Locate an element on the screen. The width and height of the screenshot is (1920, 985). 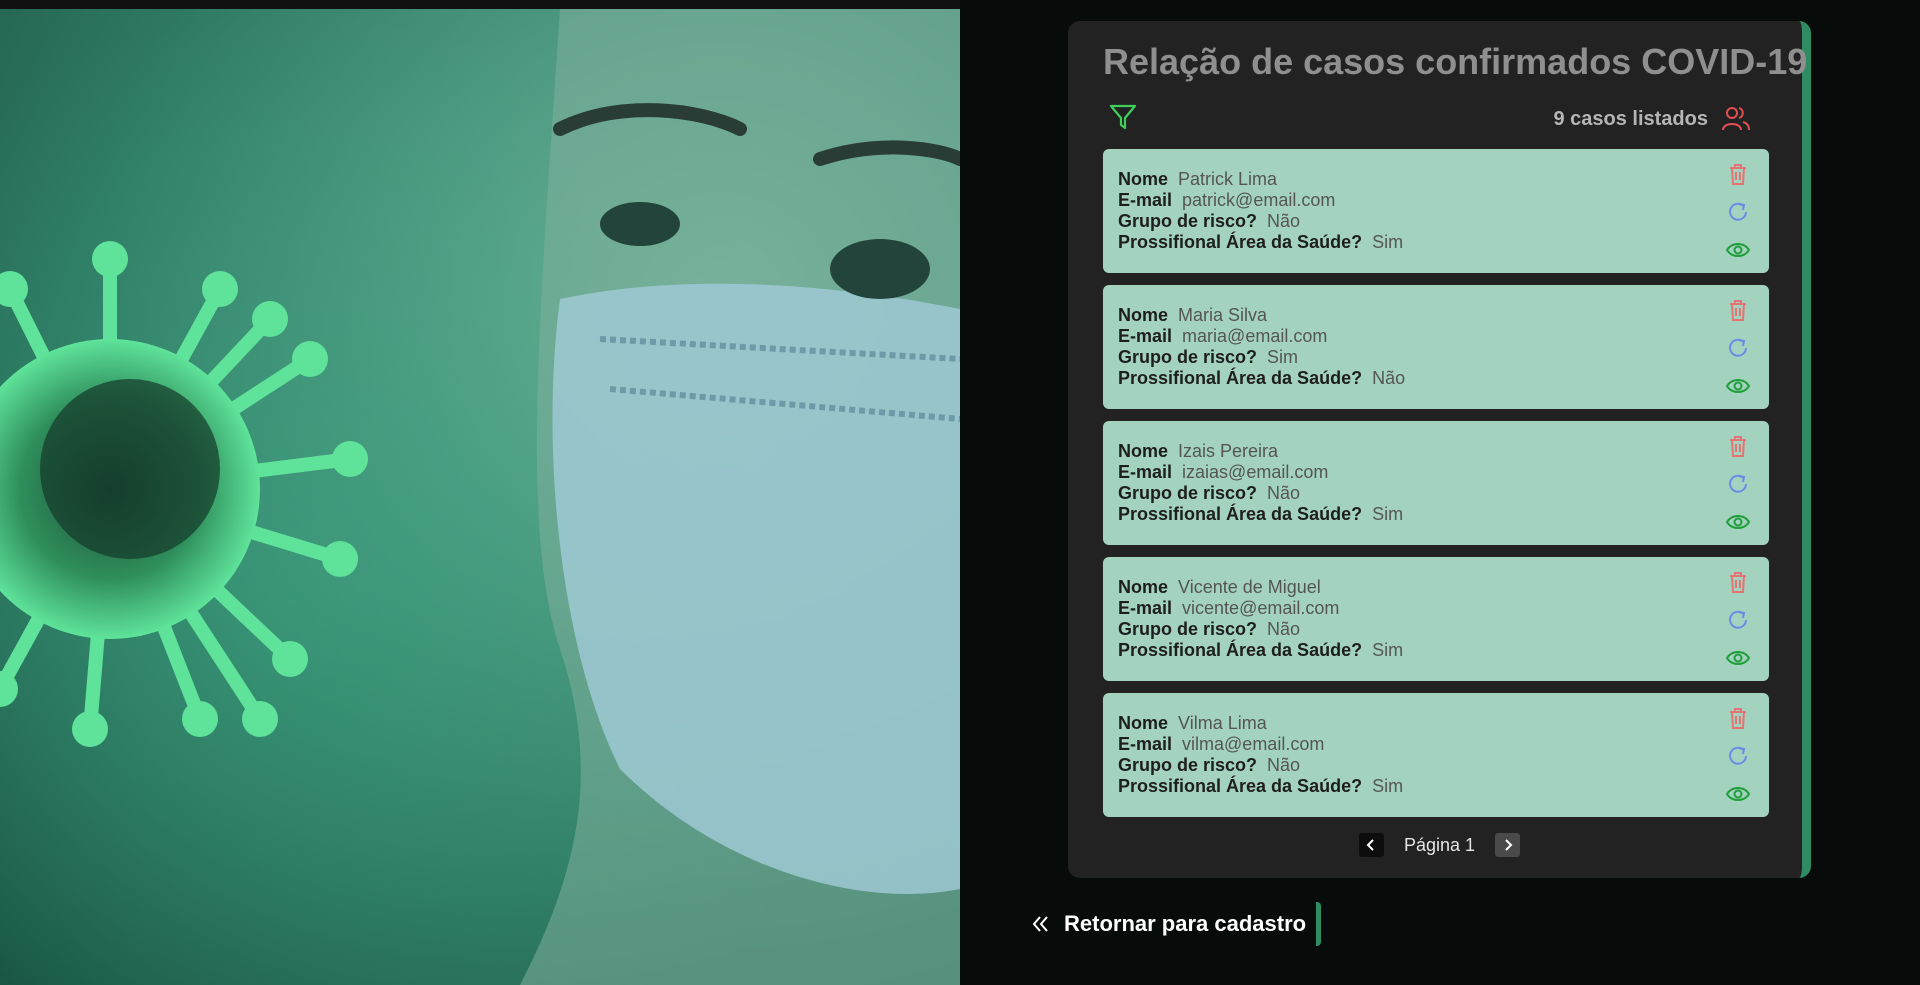
health-row: Prossifional Área da Saúde? Não is located at coordinates (1443, 378).